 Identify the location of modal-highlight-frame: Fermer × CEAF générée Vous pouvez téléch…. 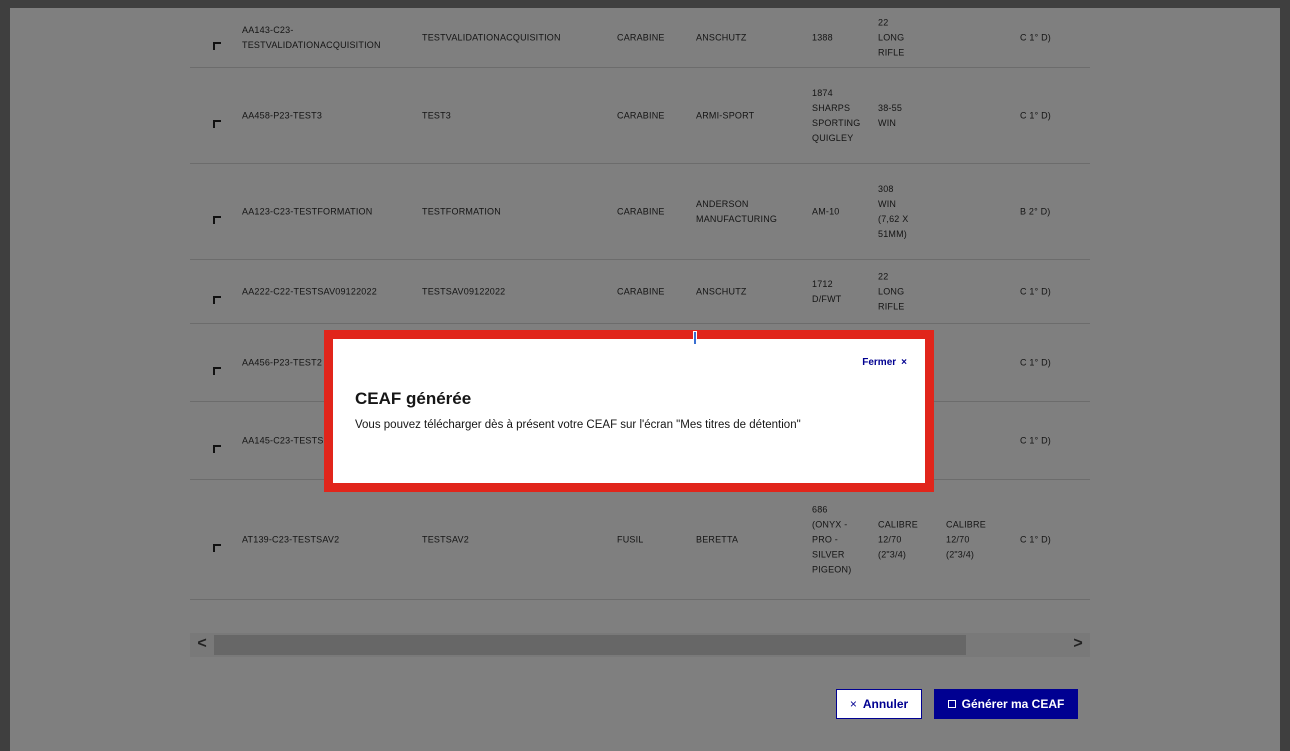
(629, 411).